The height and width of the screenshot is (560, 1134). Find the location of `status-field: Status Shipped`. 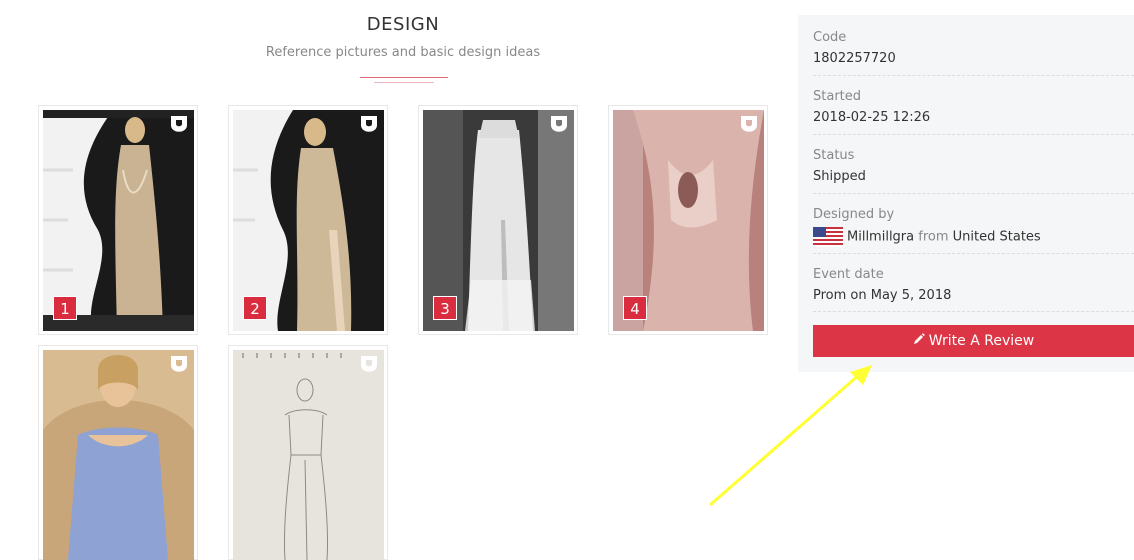

status-field: Status Shipped is located at coordinates (973, 171).